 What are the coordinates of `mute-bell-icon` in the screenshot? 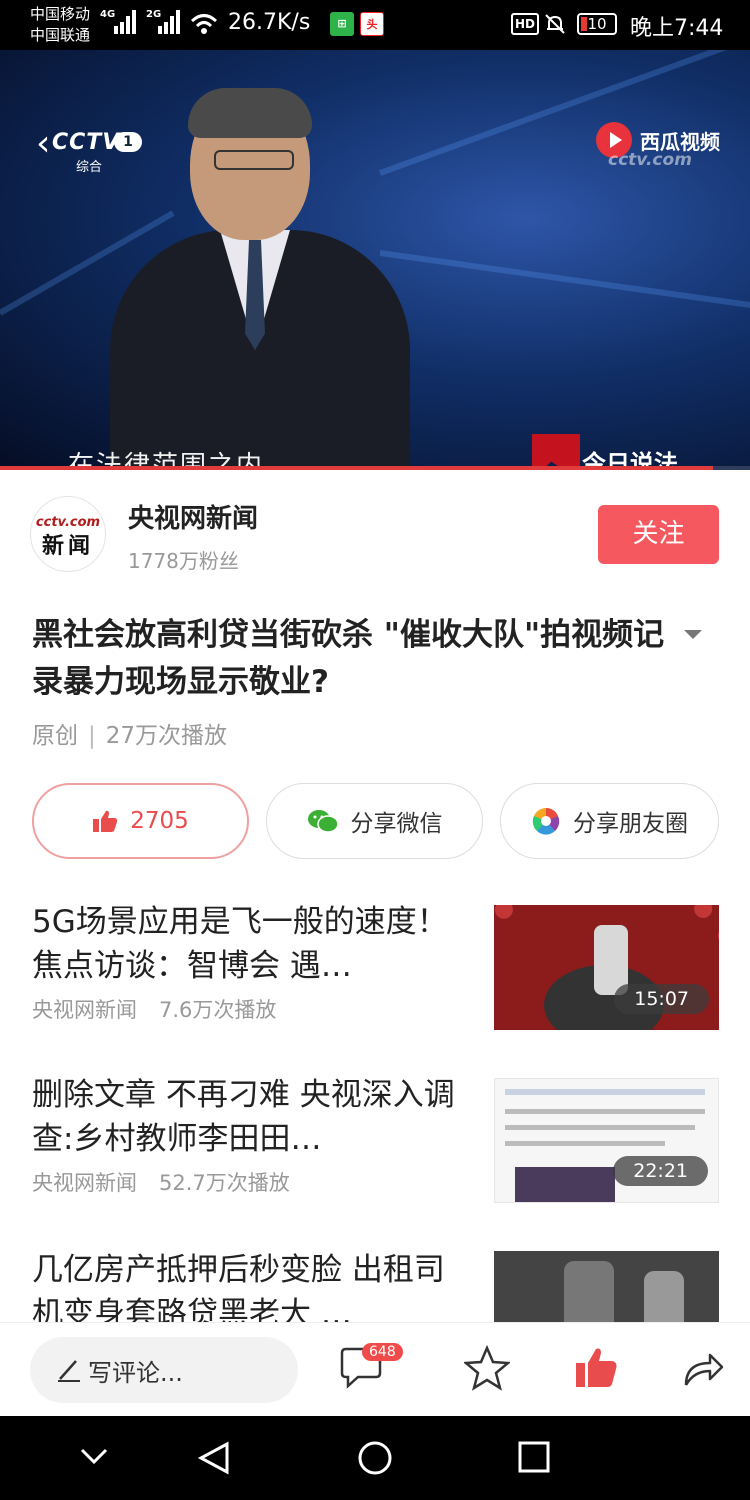 It's located at (555, 24).